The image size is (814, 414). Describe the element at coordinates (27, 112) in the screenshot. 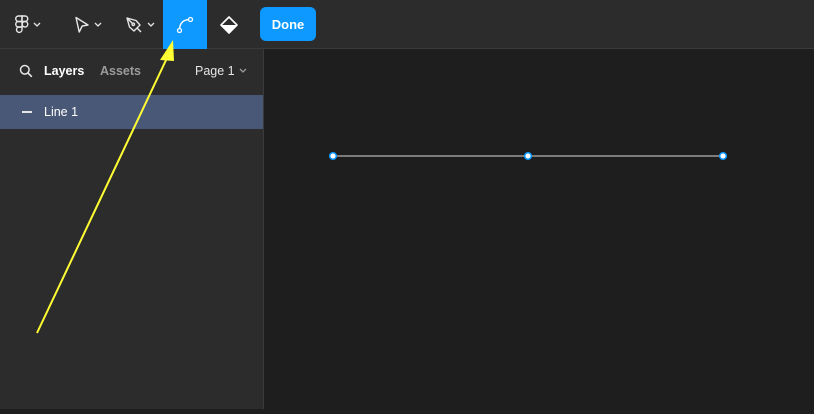

I see `line-layer-icon` at that location.